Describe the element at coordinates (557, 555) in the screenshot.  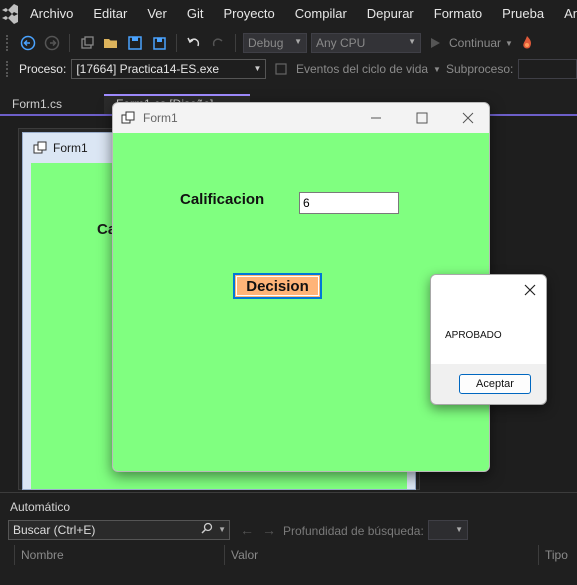
I see `column-header-tipo: Tipo` at that location.